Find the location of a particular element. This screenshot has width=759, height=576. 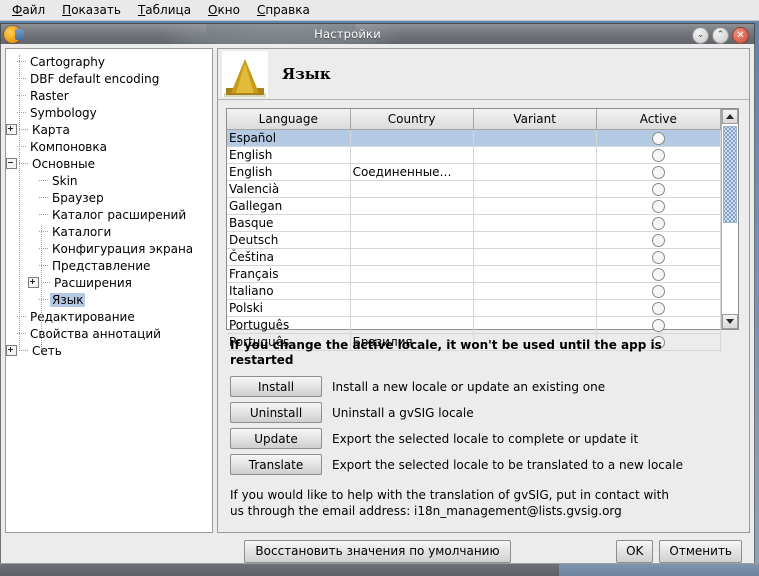

table-row: Polski is located at coordinates (474, 308).